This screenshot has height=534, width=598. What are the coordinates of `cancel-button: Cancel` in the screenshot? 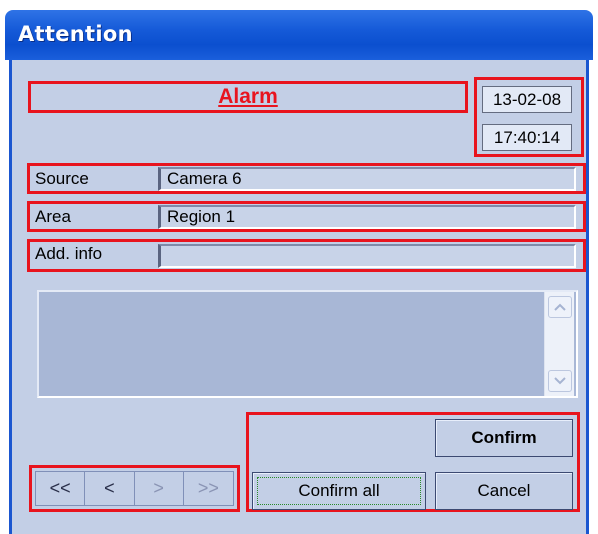 It's located at (504, 491).